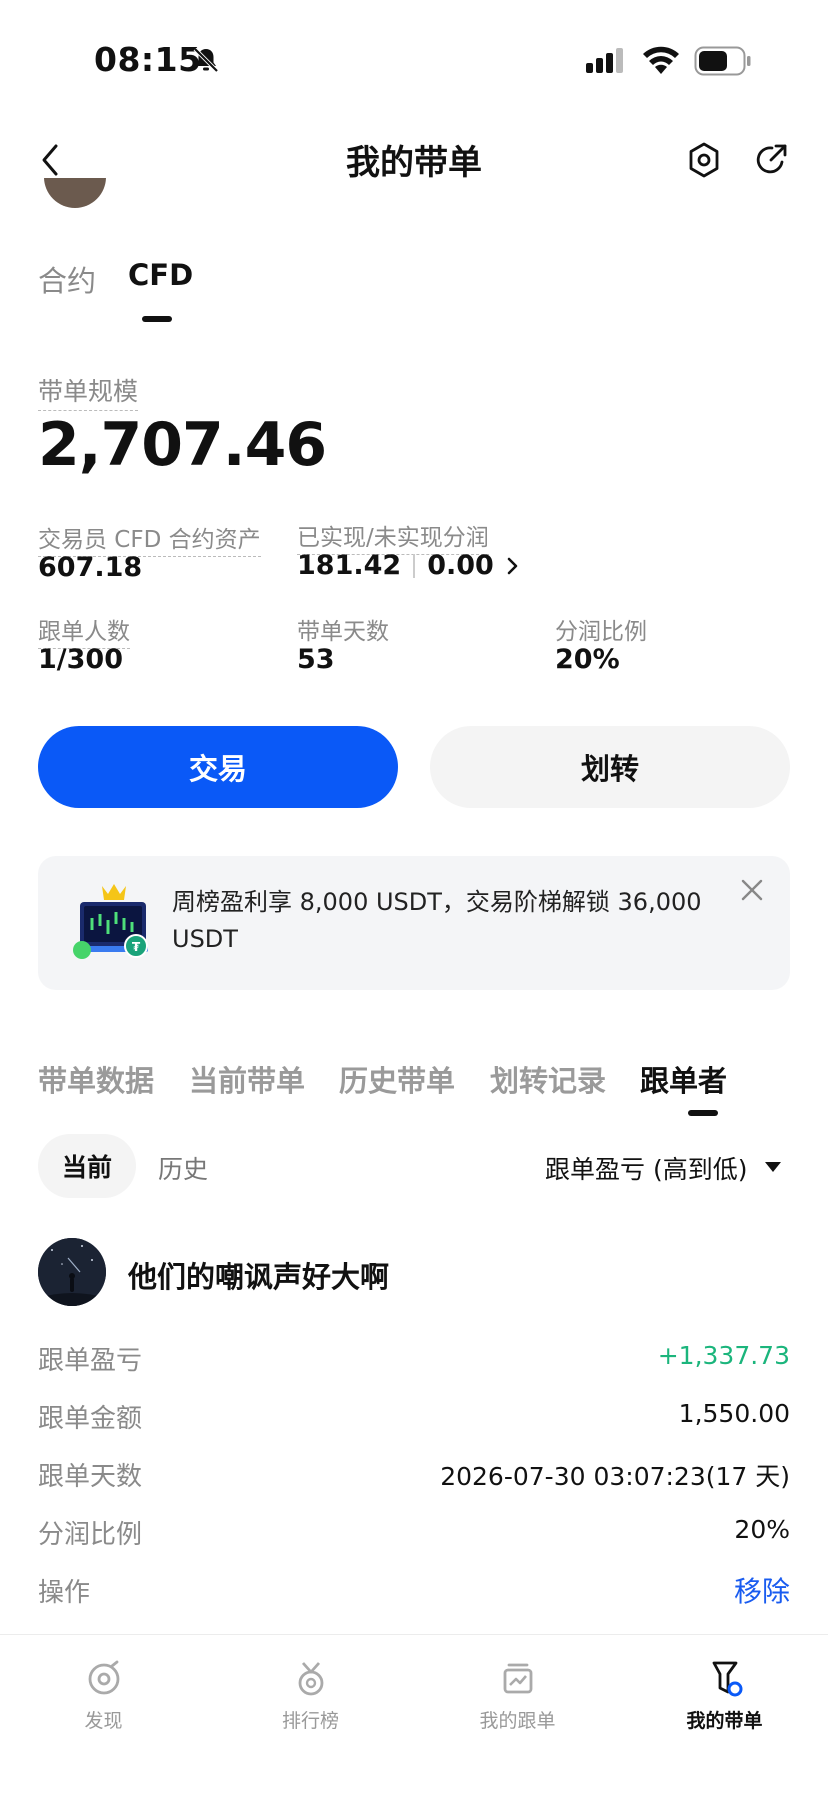 The height and width of the screenshot is (1800, 828). I want to click on nav-my-lead: 我的带单, so click(724, 1696).